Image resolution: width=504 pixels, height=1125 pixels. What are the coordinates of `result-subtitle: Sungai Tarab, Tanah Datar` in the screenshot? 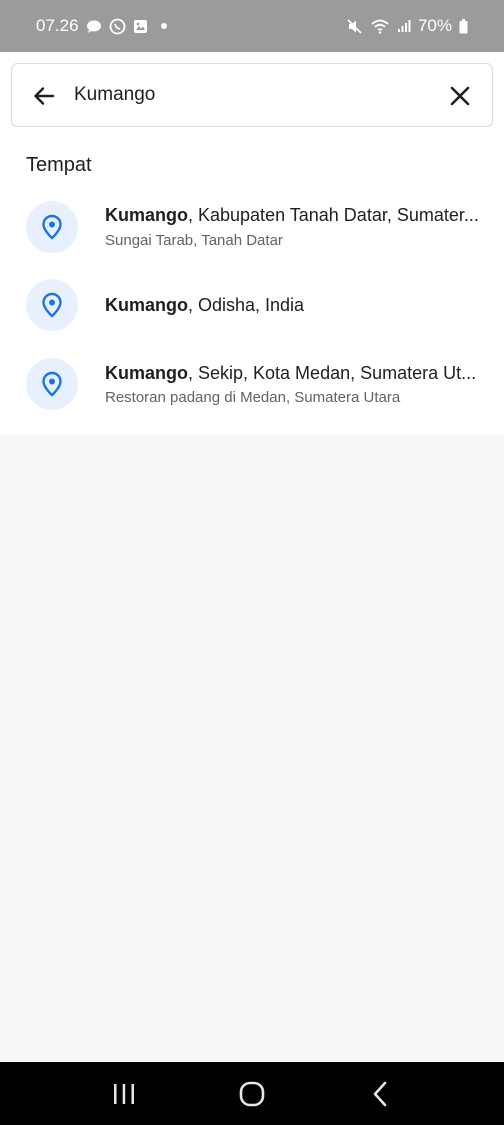 It's located at (194, 240).